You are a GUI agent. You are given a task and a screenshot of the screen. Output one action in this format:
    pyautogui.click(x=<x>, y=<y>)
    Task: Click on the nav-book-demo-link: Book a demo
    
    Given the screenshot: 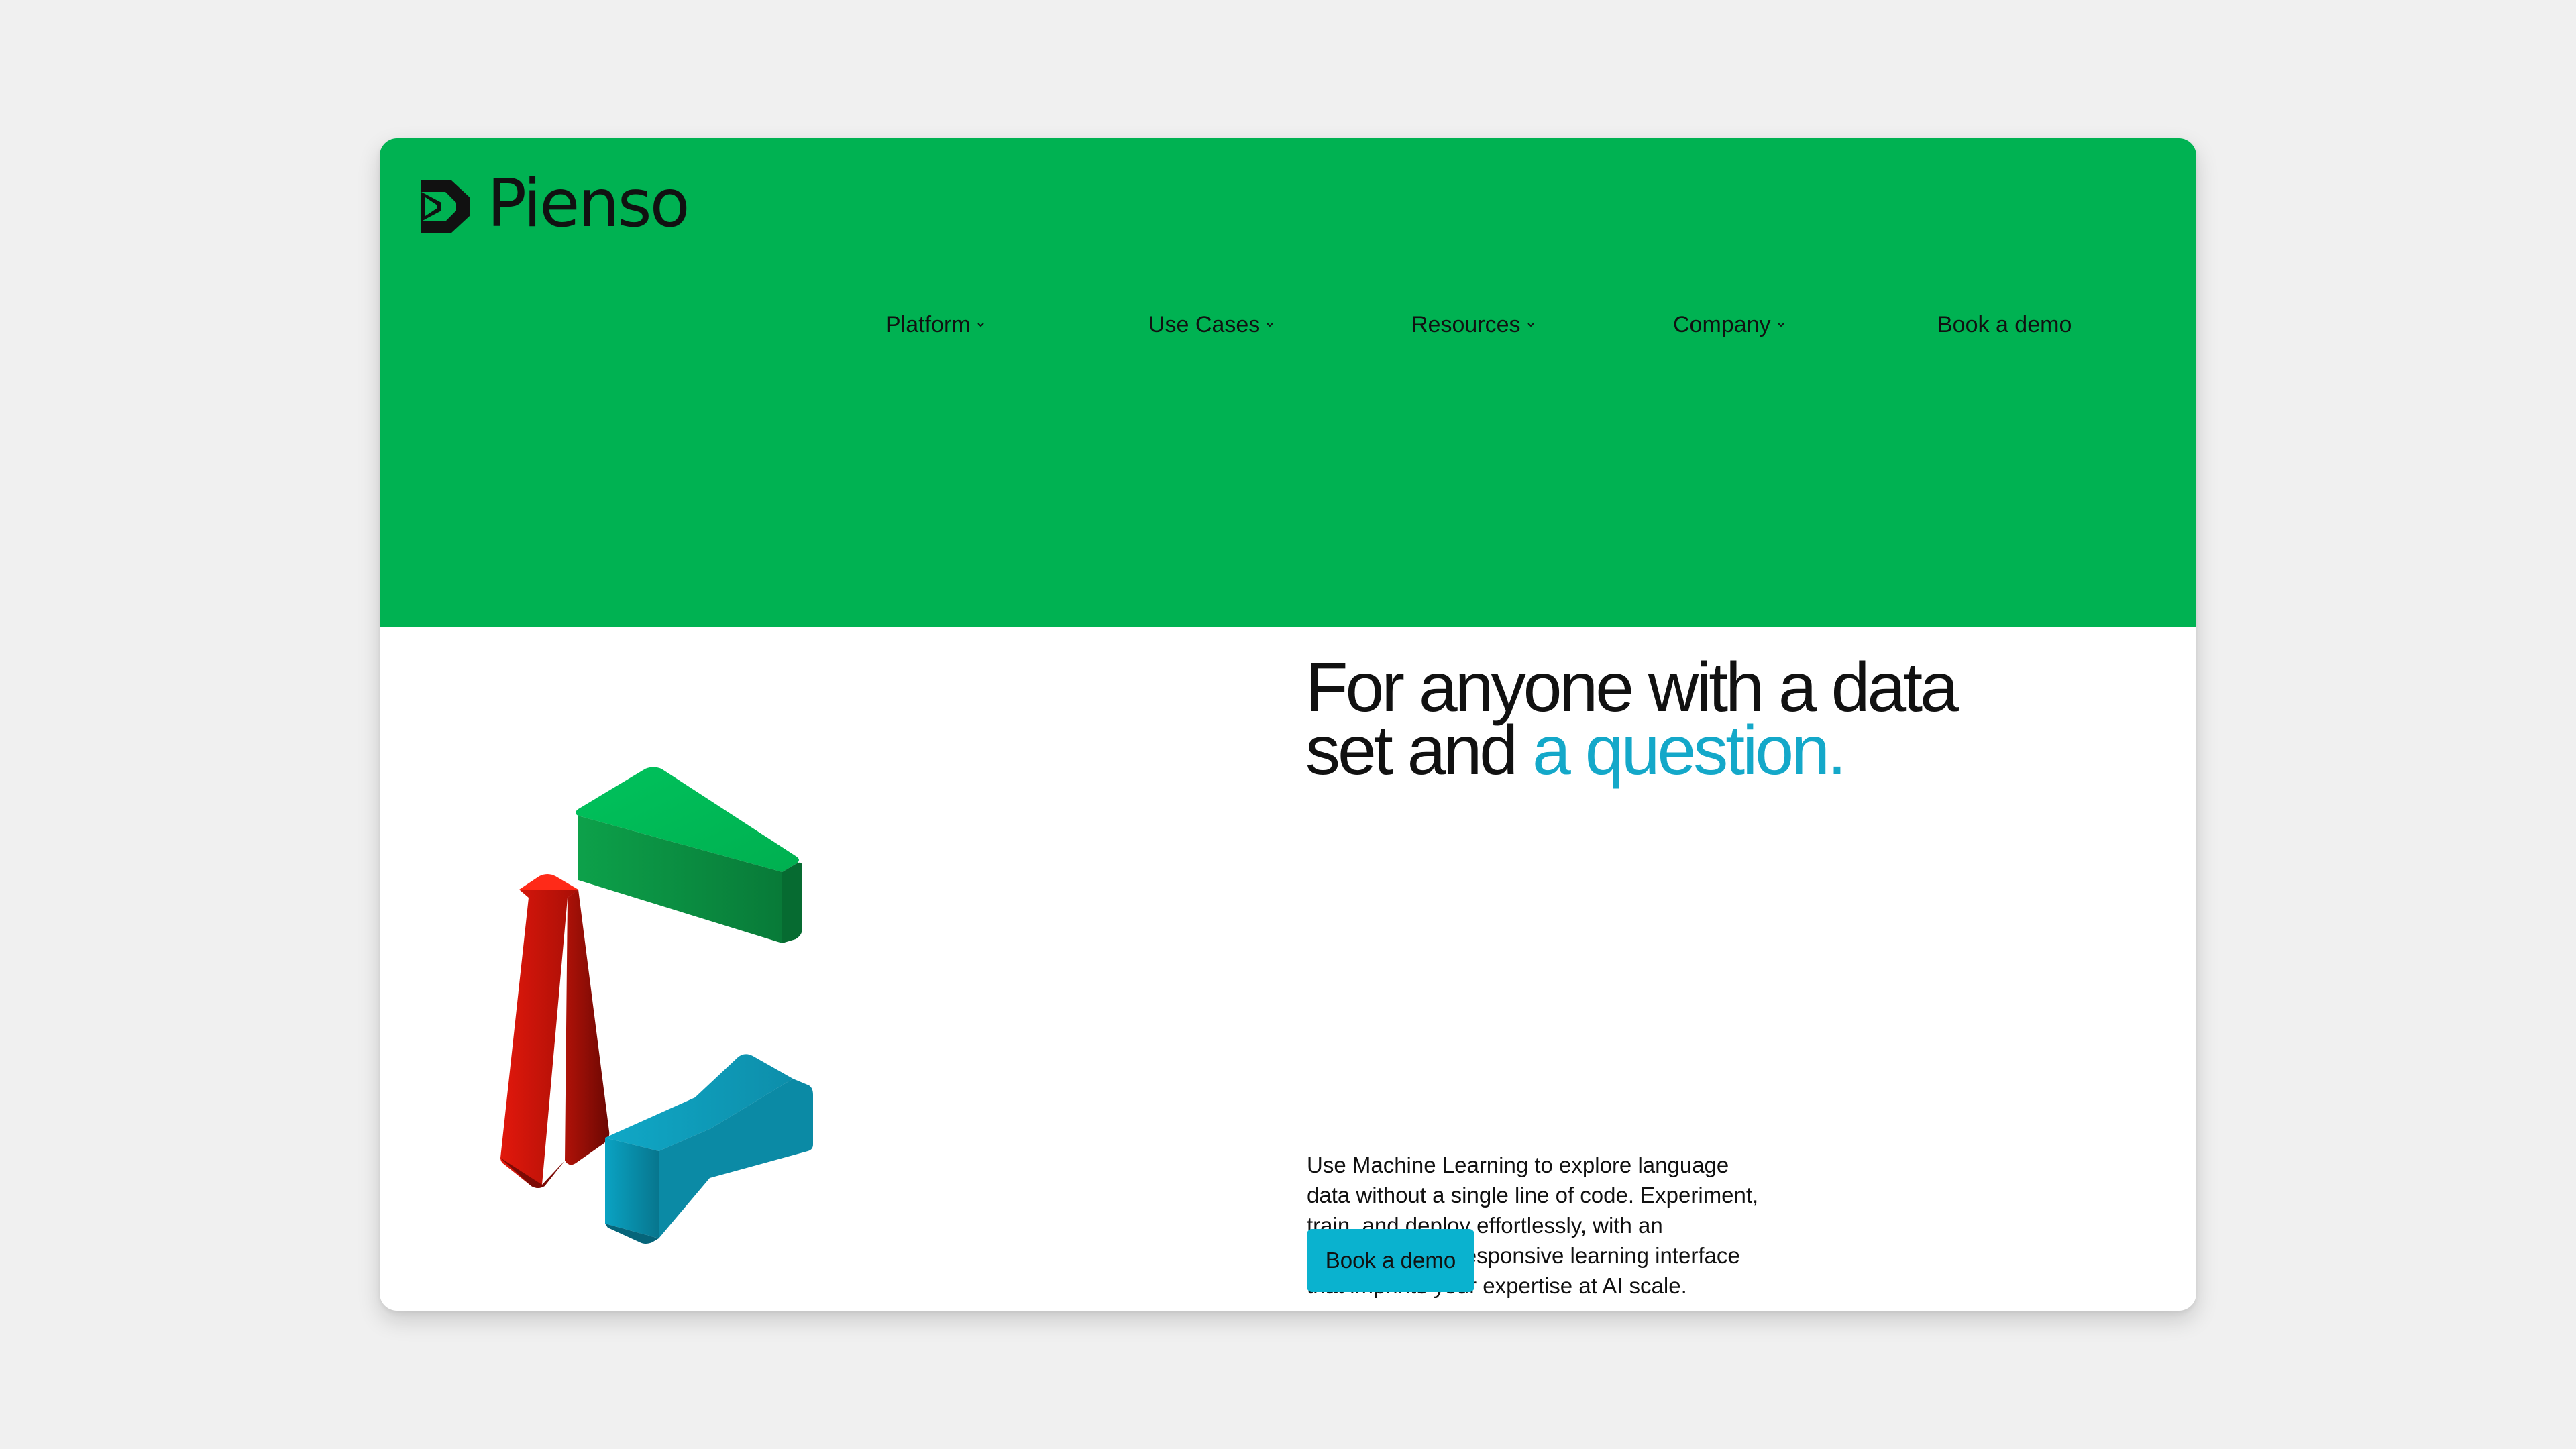 What is the action you would take?
    pyautogui.click(x=2004, y=324)
    